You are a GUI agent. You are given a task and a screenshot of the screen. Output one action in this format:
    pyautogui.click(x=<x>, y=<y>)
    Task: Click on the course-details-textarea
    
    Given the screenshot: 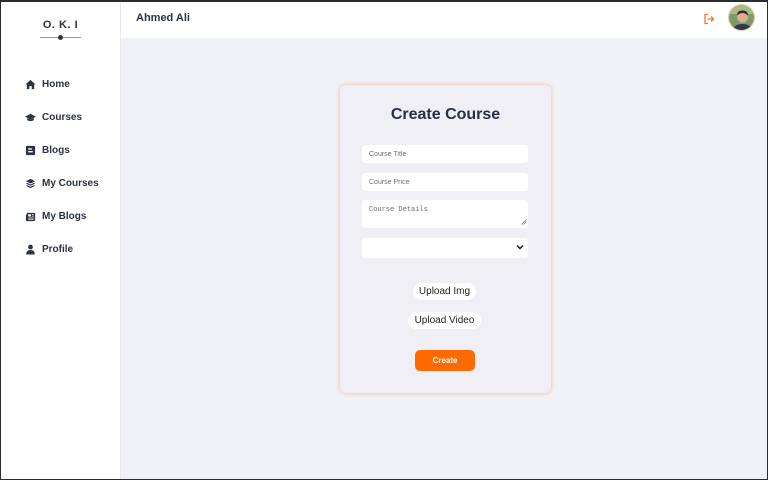 What is the action you would take?
    pyautogui.click(x=445, y=214)
    